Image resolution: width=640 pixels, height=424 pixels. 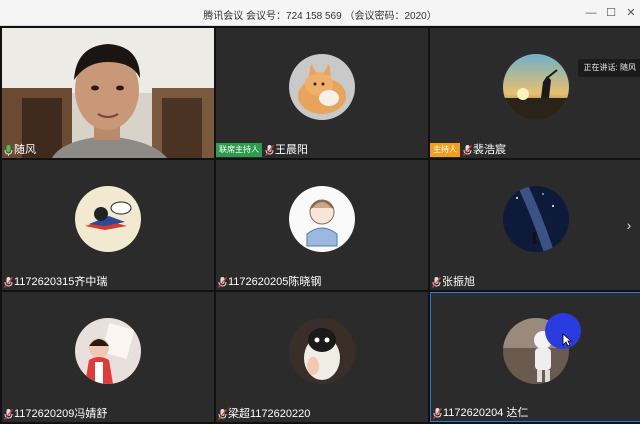 I want to click on participant-tile: 1172620315齐中瑞, so click(x=108, y=225).